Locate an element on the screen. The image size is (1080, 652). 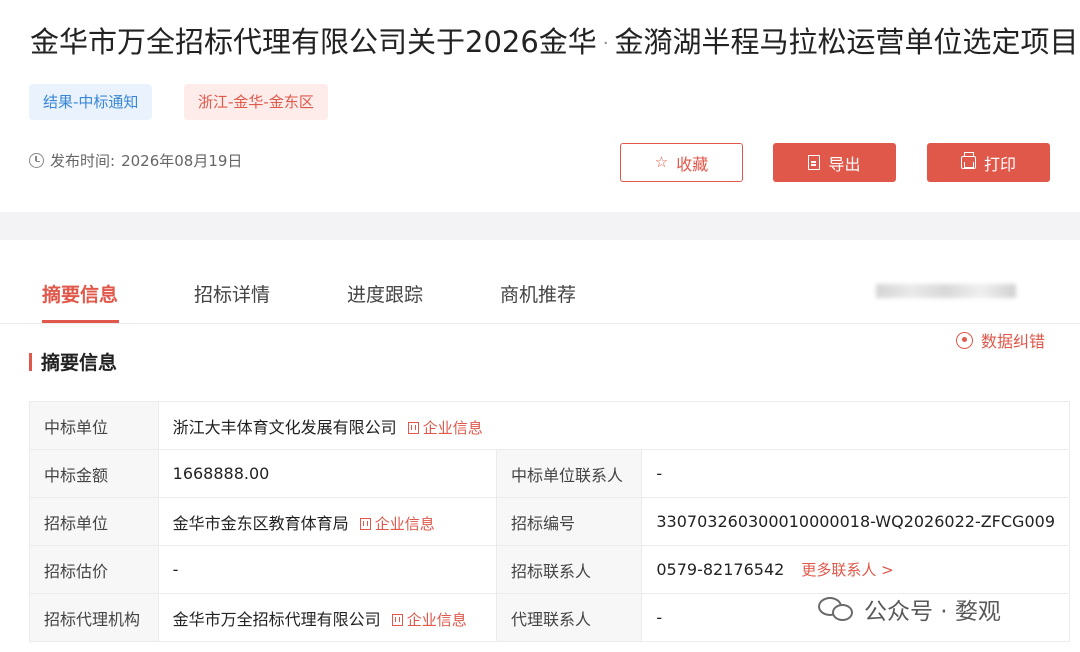
page-title: 金华市万全招标代理有限公司关于2026金华 · 金漪湖半程马拉松运营单位选定项目中 is located at coordinates (555, 43).